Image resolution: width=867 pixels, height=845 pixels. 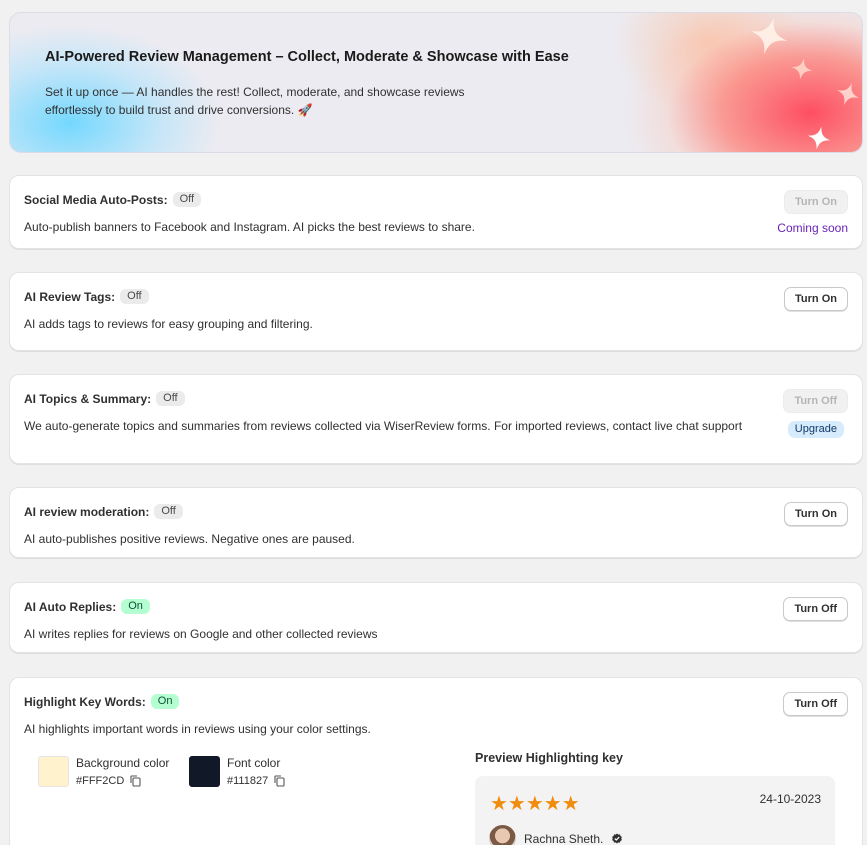 What do you see at coordinates (815, 429) in the screenshot?
I see `upgrade-badge: Upgrade` at bounding box center [815, 429].